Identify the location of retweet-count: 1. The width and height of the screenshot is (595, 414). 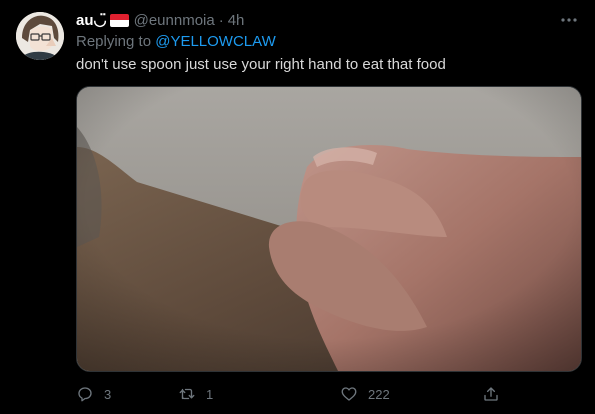
(210, 394).